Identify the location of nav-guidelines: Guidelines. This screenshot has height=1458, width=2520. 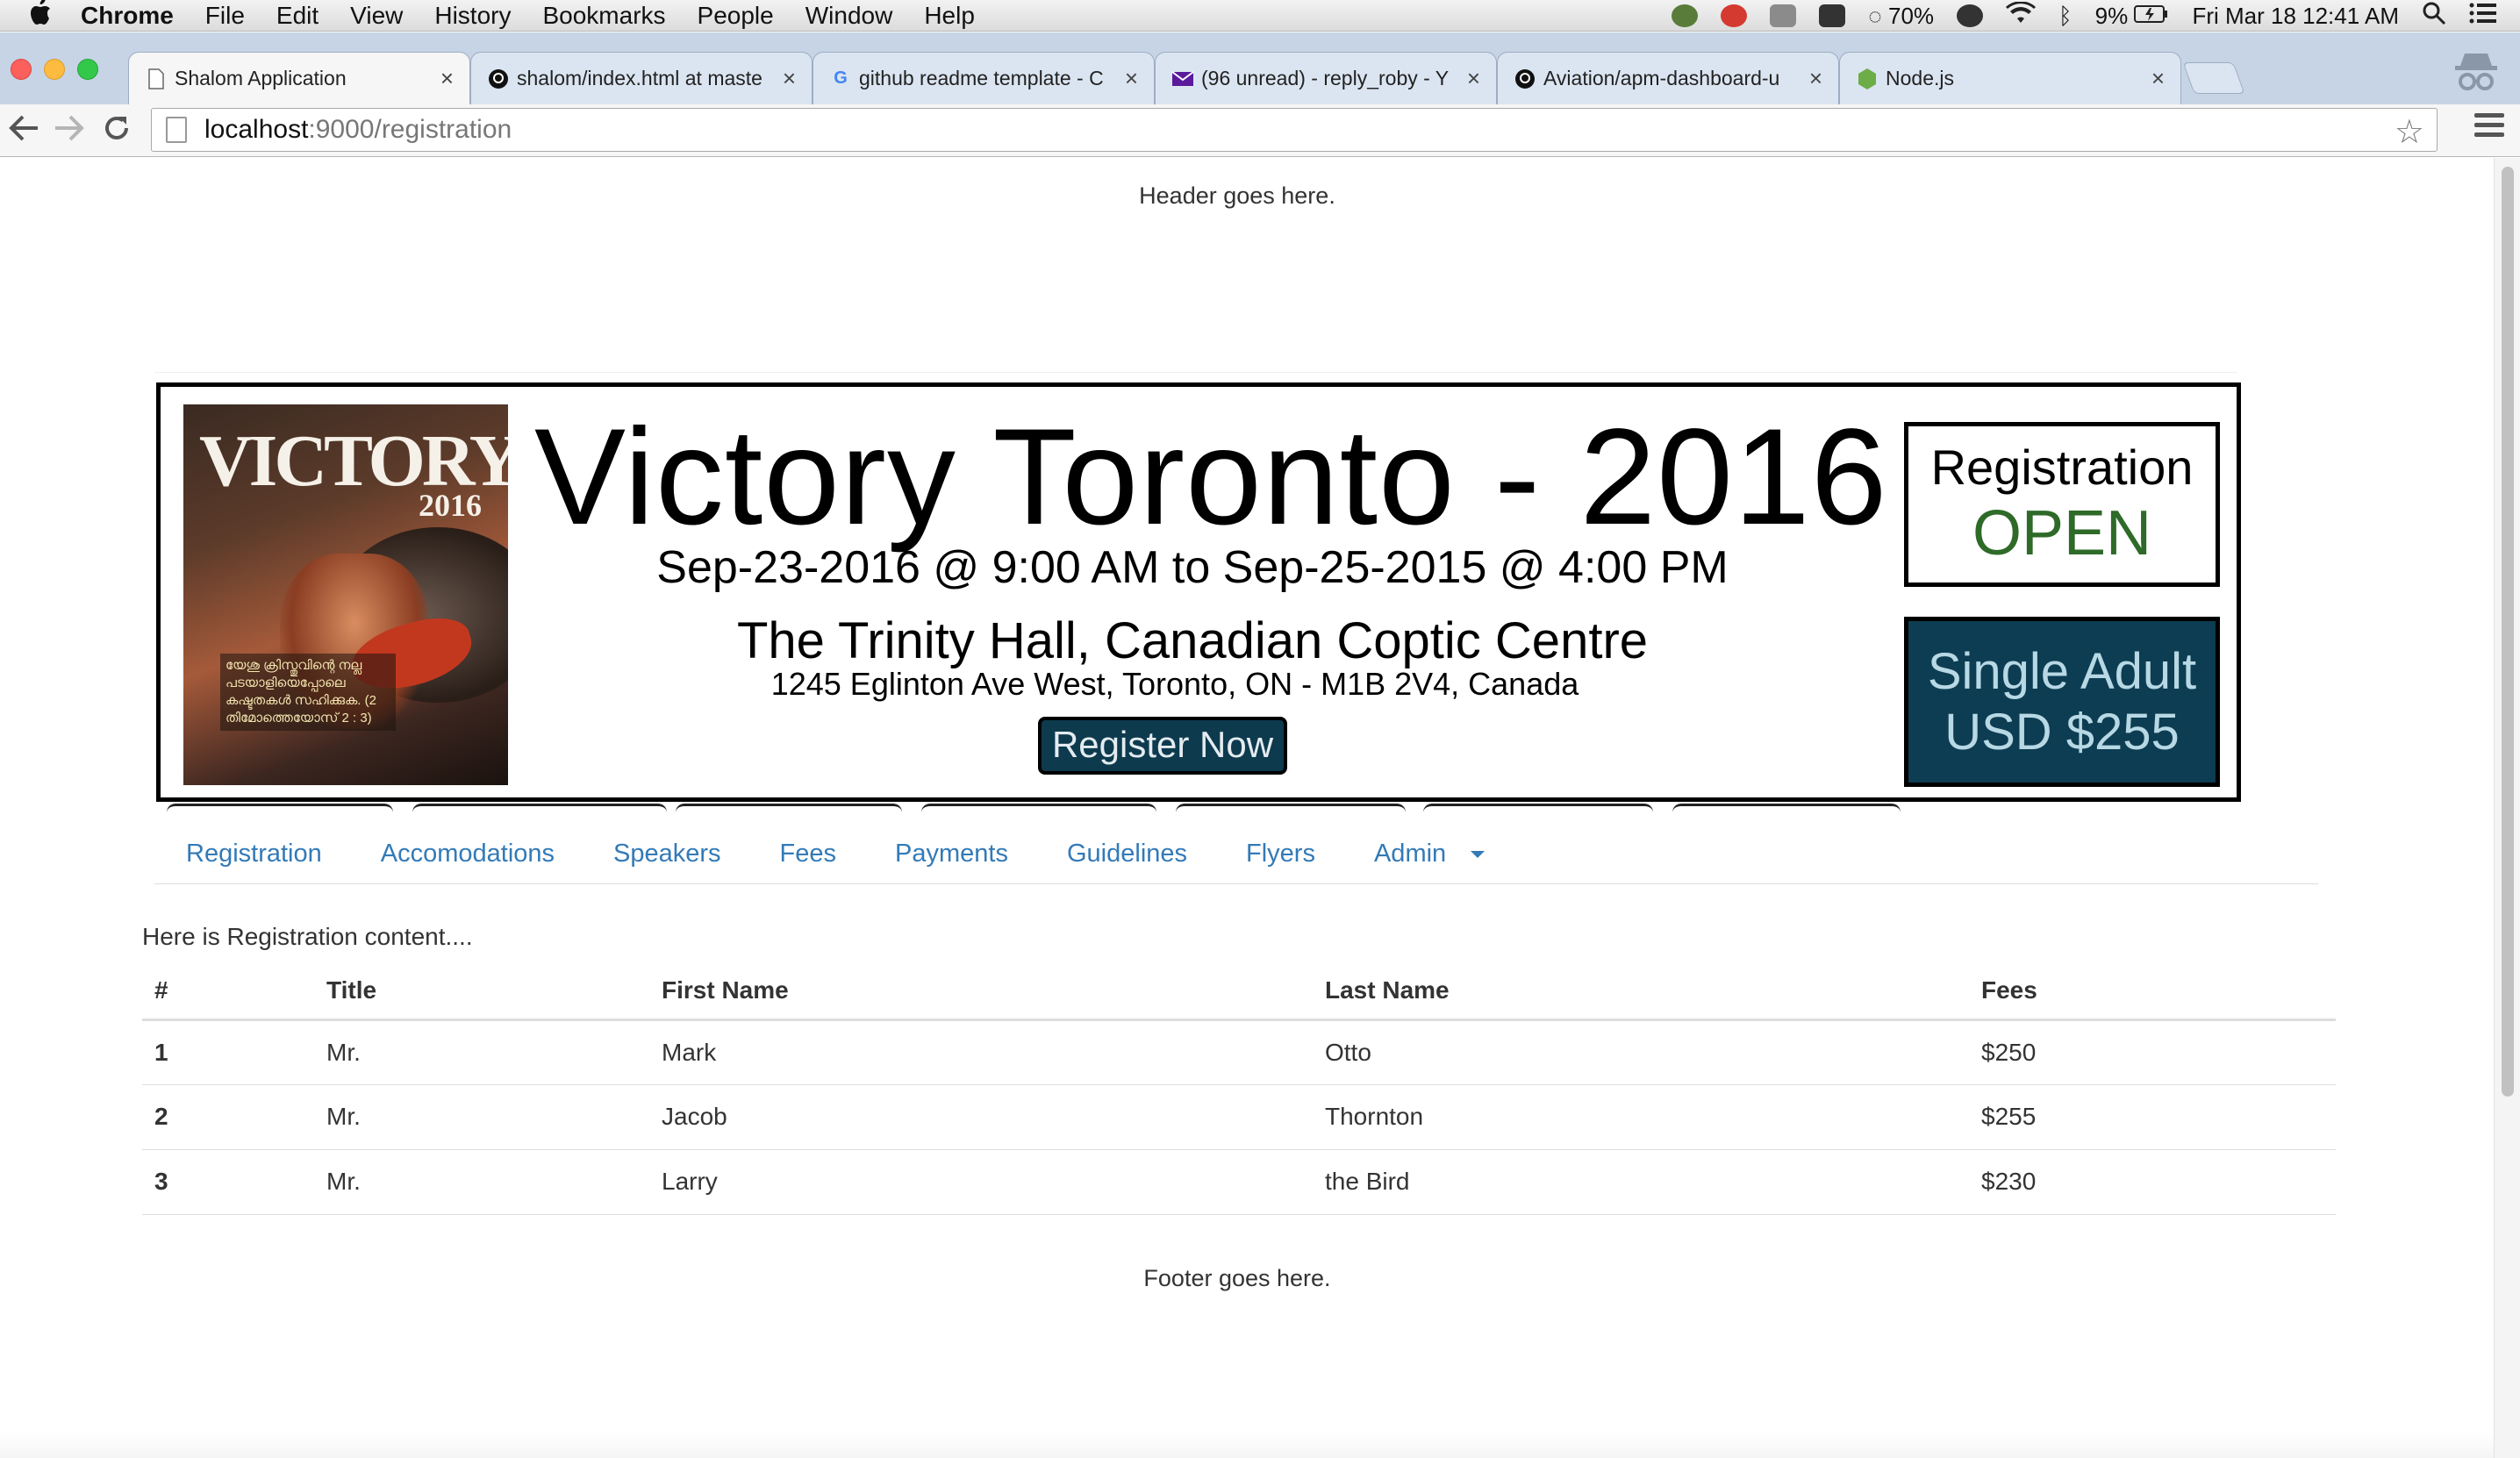
(1127, 854).